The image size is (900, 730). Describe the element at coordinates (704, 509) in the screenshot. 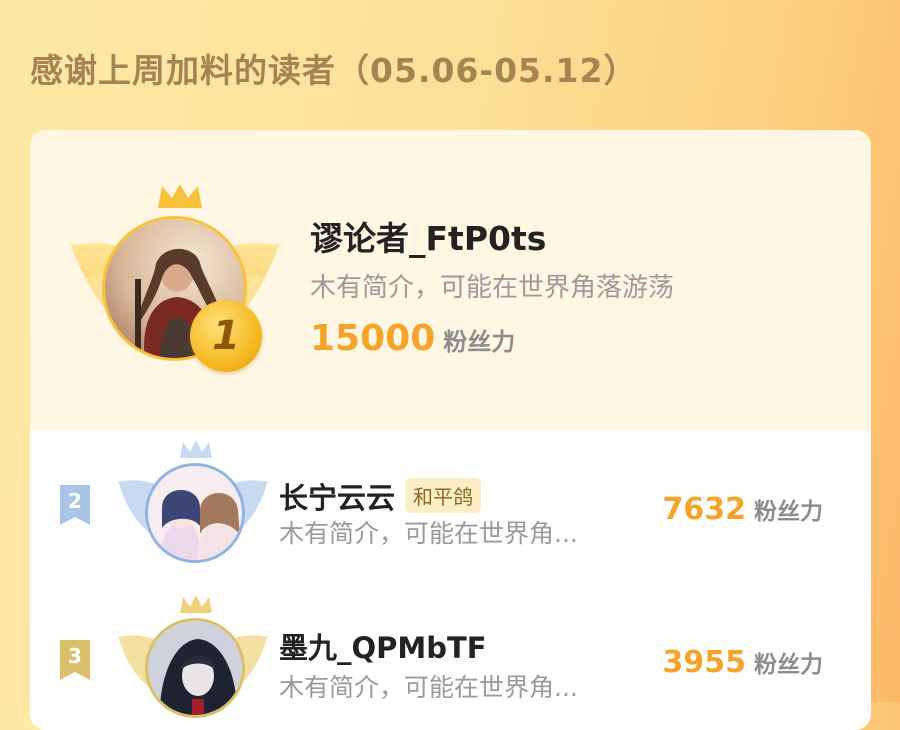

I see `fans-count: 7632` at that location.